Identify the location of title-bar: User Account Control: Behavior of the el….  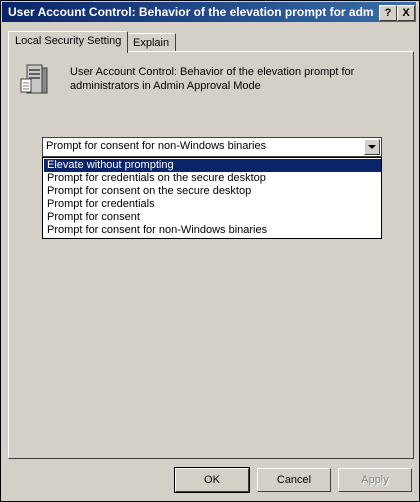
(209, 12).